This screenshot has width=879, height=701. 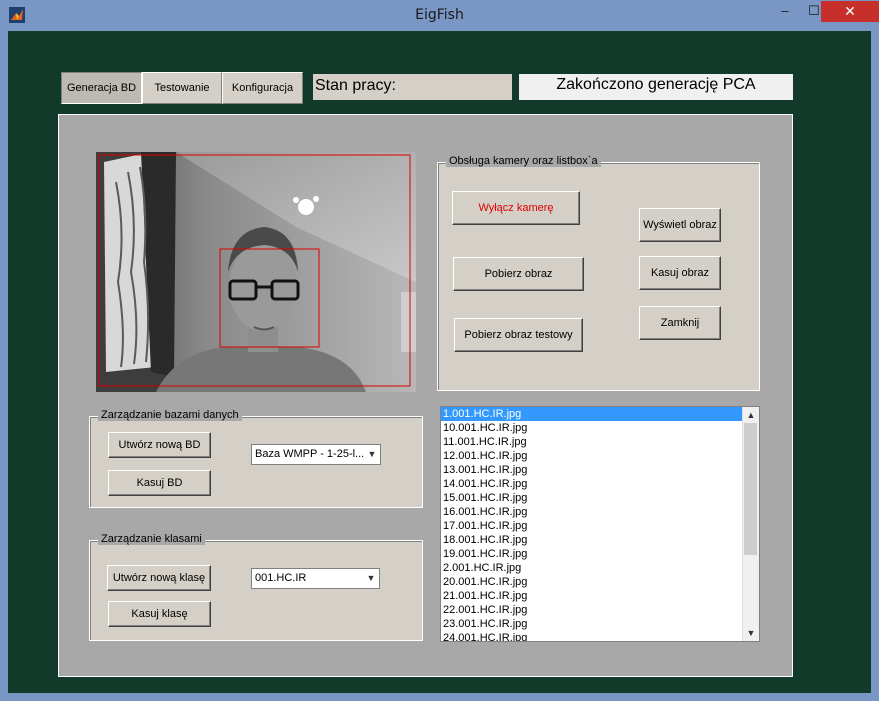 I want to click on database-select: Baza WMPP - 1-25-l... ▼, so click(x=316, y=454).